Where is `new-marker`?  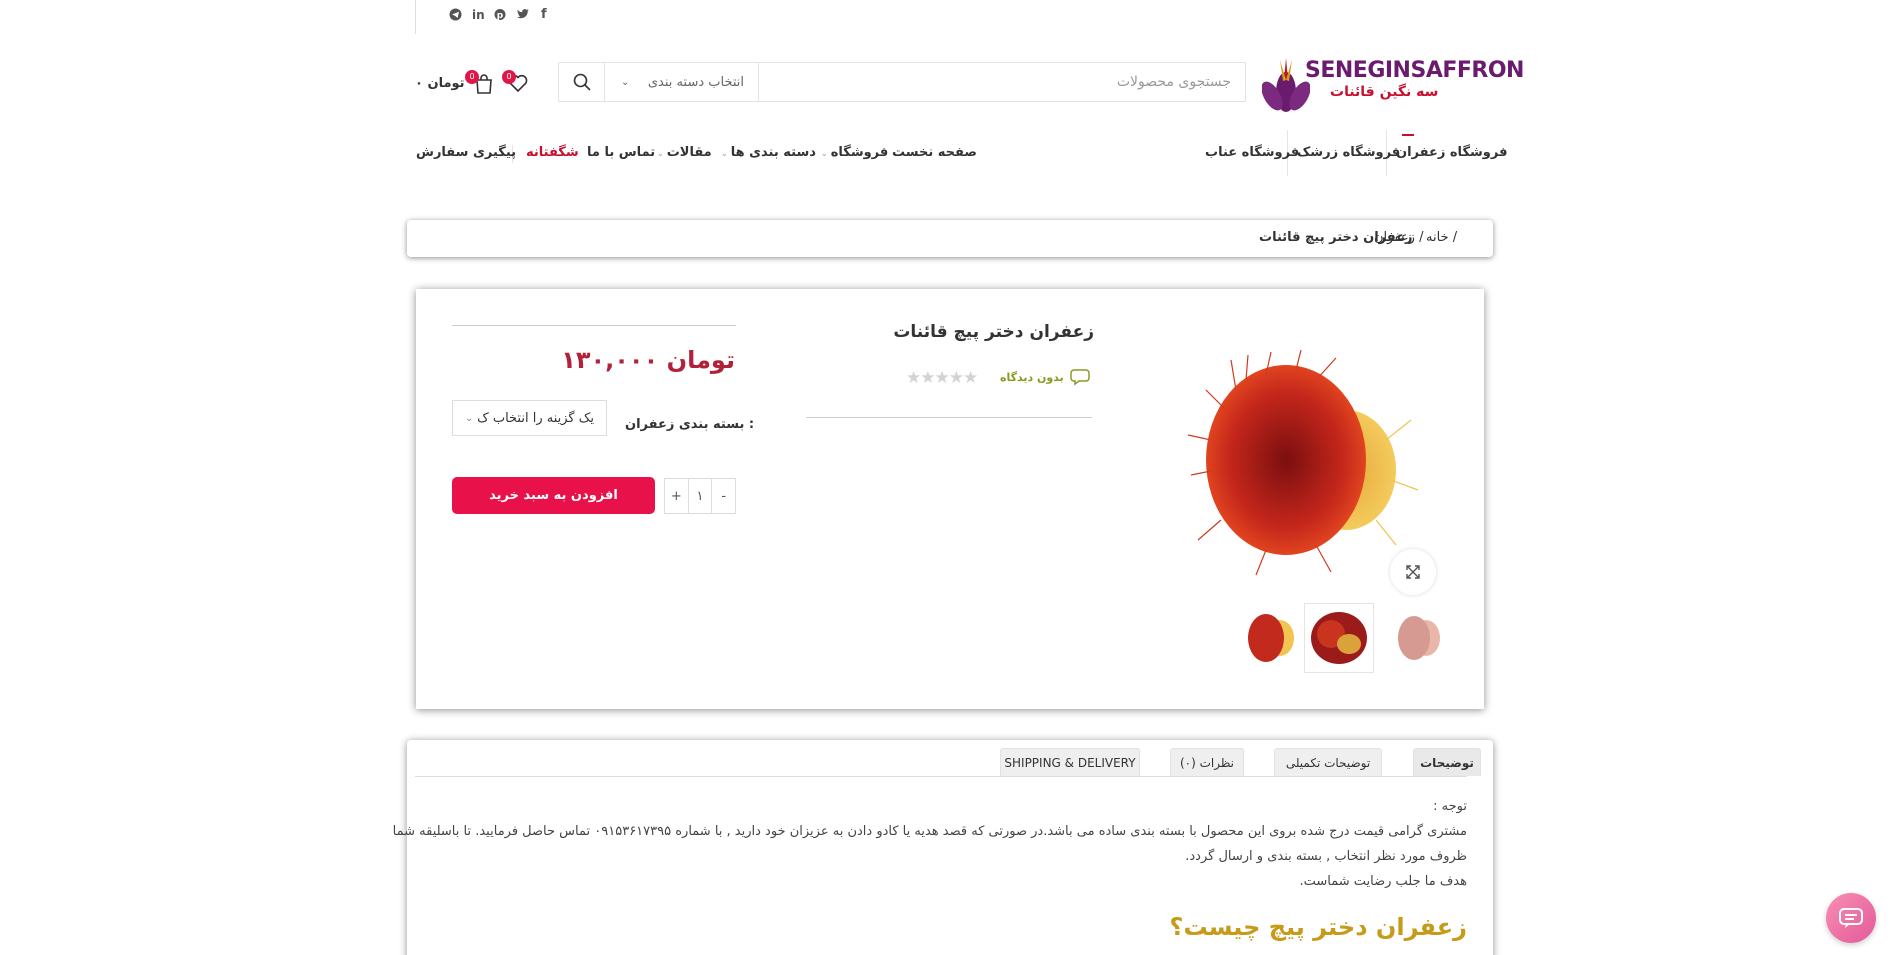
new-marker is located at coordinates (1408, 135).